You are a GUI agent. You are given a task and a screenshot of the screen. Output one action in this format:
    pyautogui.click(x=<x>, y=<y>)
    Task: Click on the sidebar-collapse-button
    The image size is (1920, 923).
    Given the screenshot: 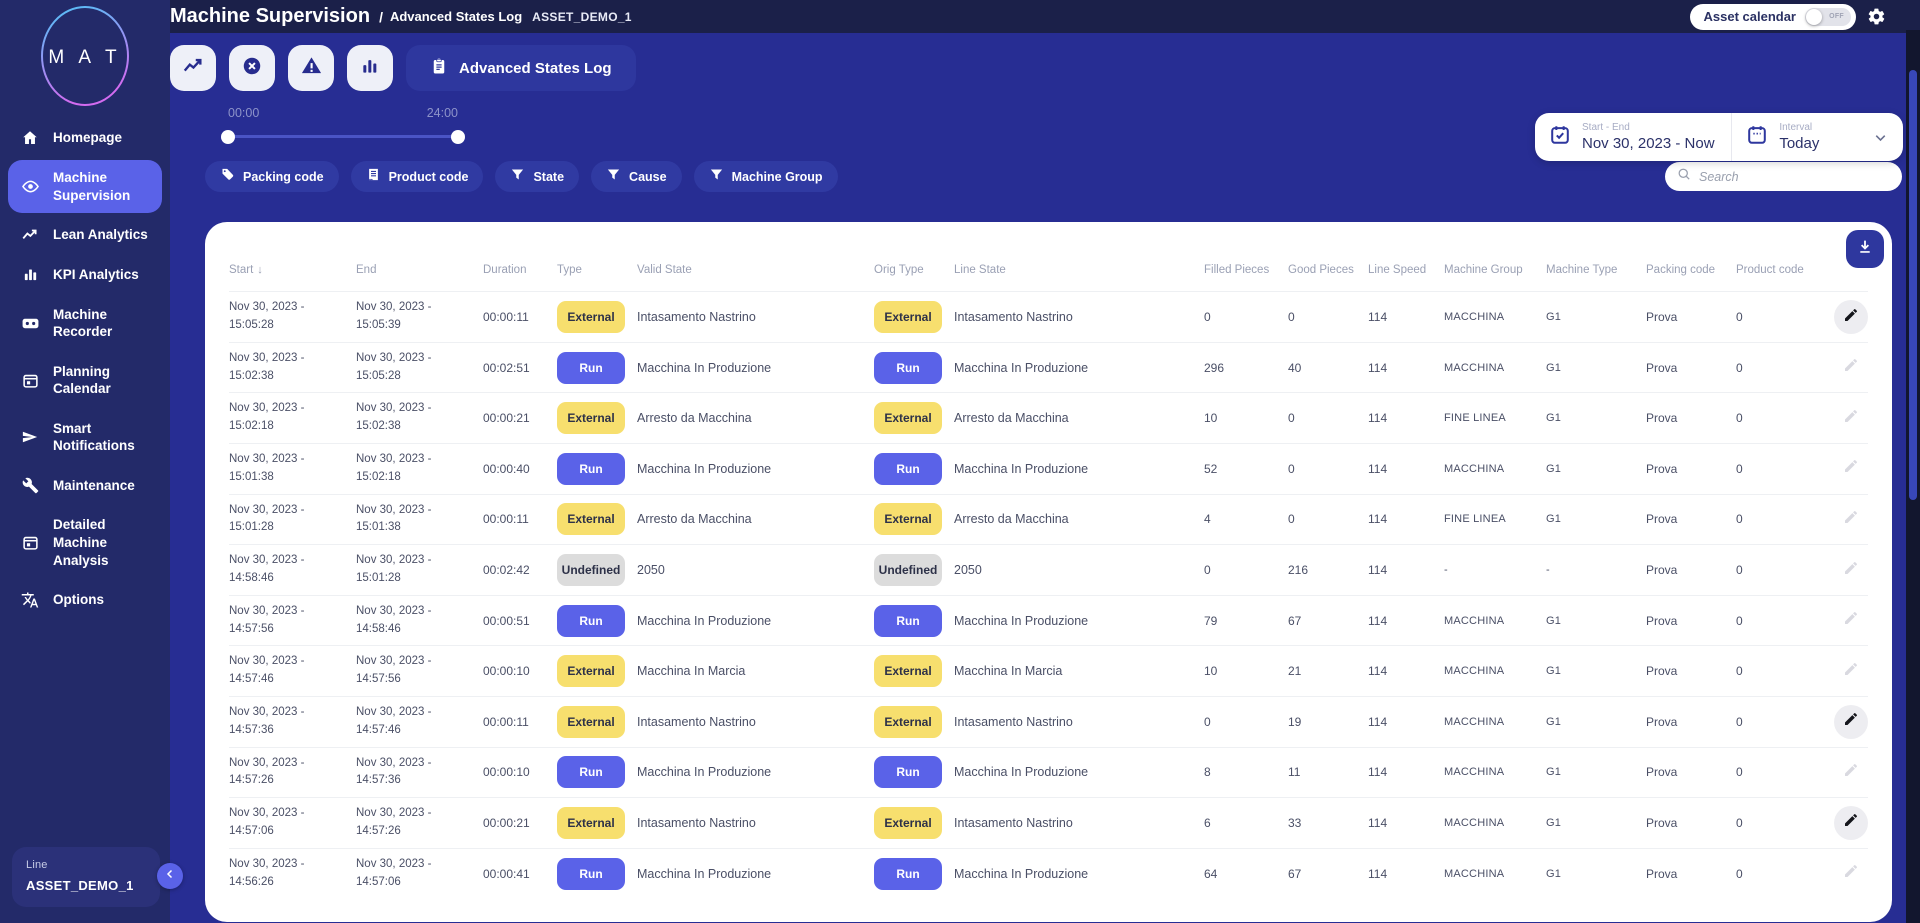 What is the action you would take?
    pyautogui.click(x=170, y=876)
    